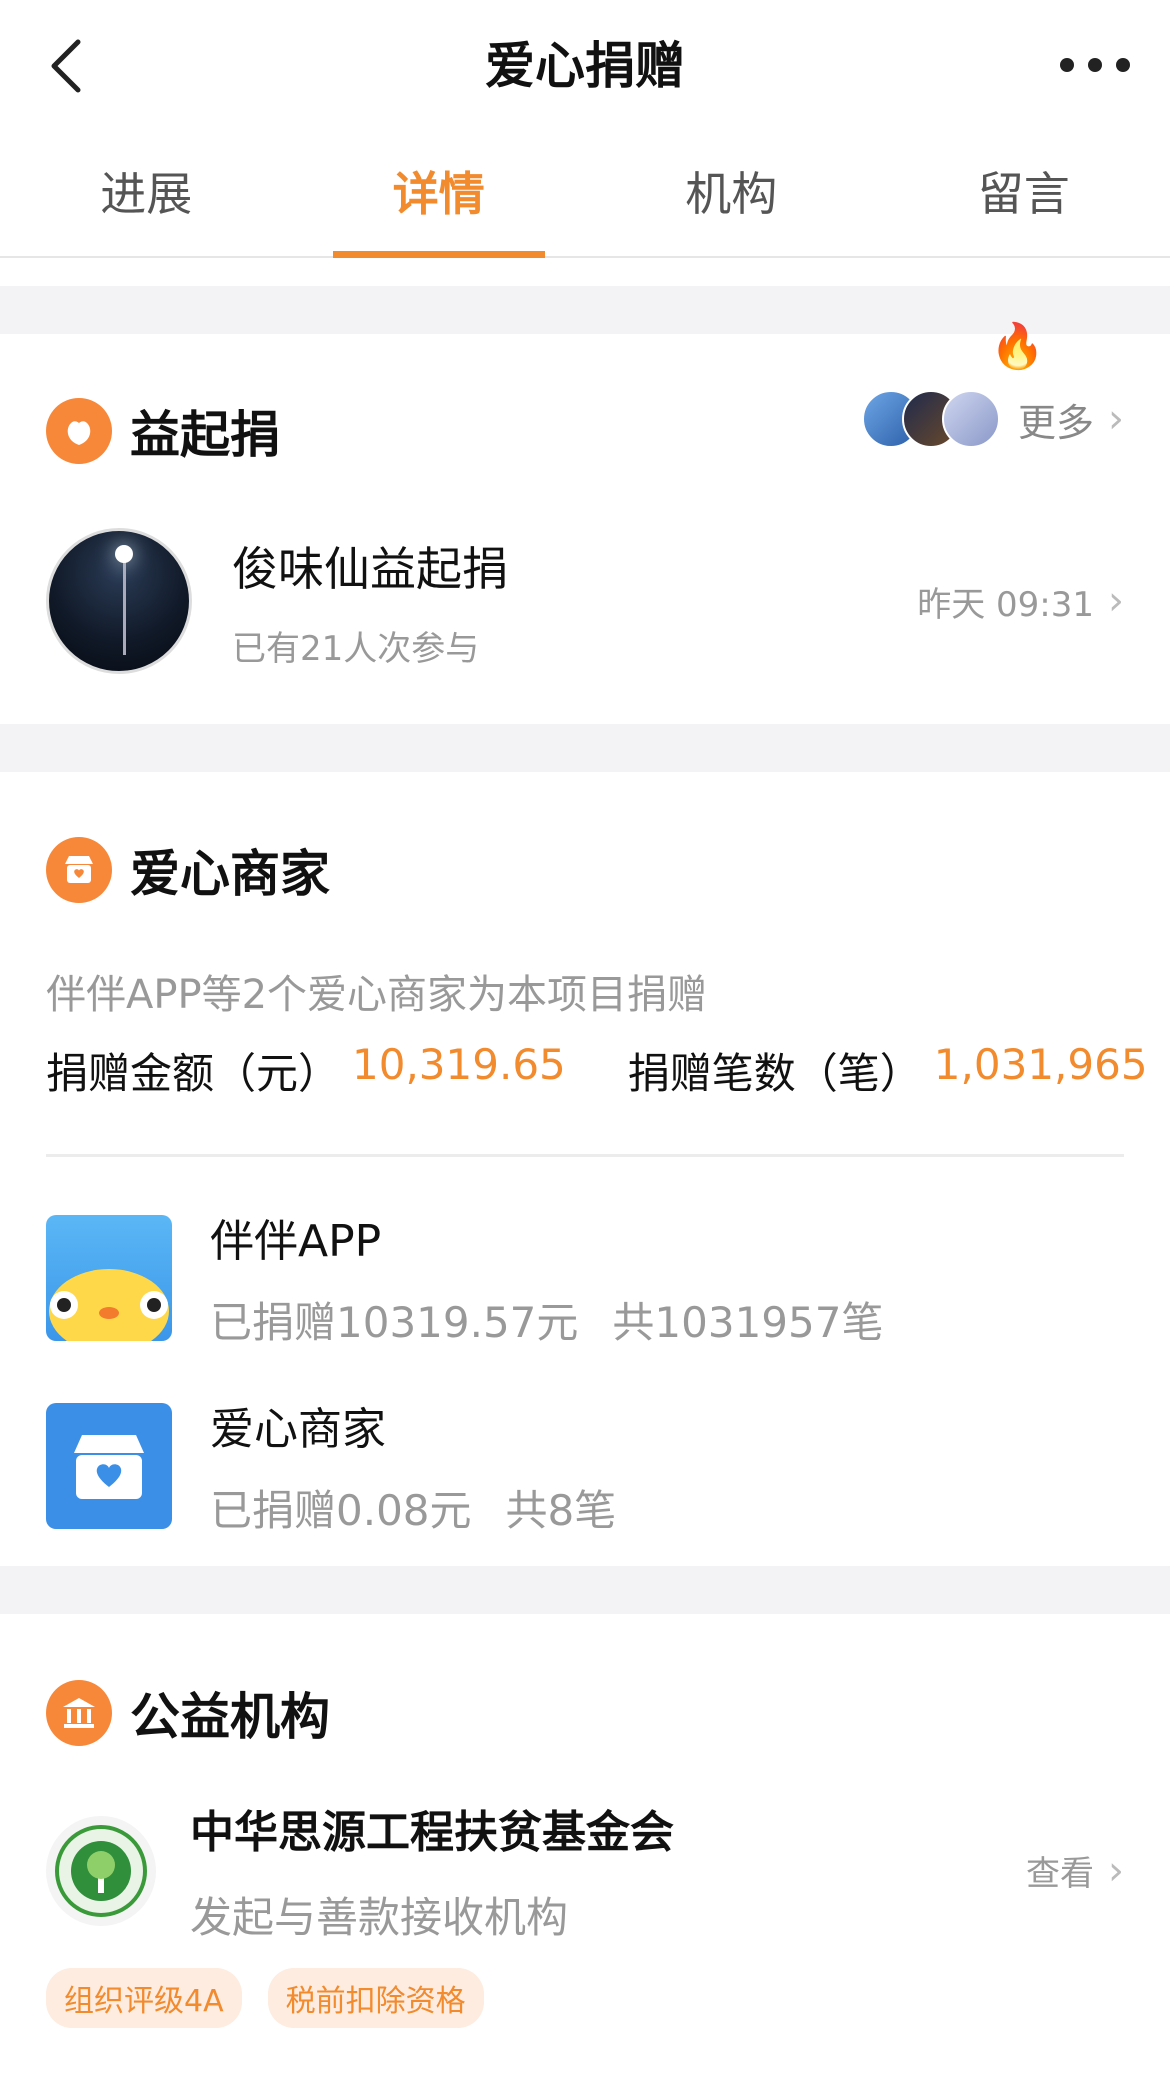  What do you see at coordinates (459, 1064) in the screenshot?
I see `amount-value: 10,319.65` at bounding box center [459, 1064].